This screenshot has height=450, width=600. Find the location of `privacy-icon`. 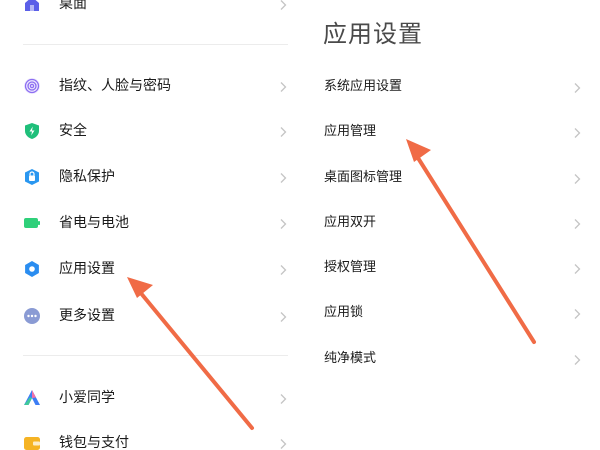

privacy-icon is located at coordinates (32, 177).